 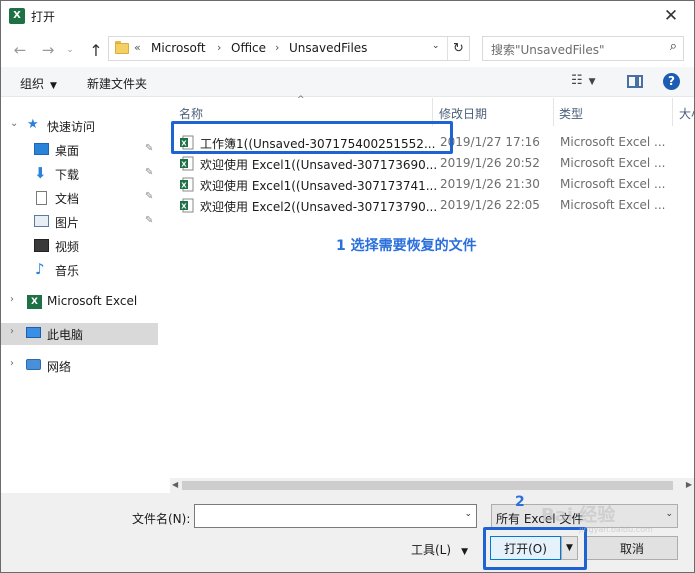 I want to click on file-modified: 2019/1/27 17:16, so click(x=490, y=142).